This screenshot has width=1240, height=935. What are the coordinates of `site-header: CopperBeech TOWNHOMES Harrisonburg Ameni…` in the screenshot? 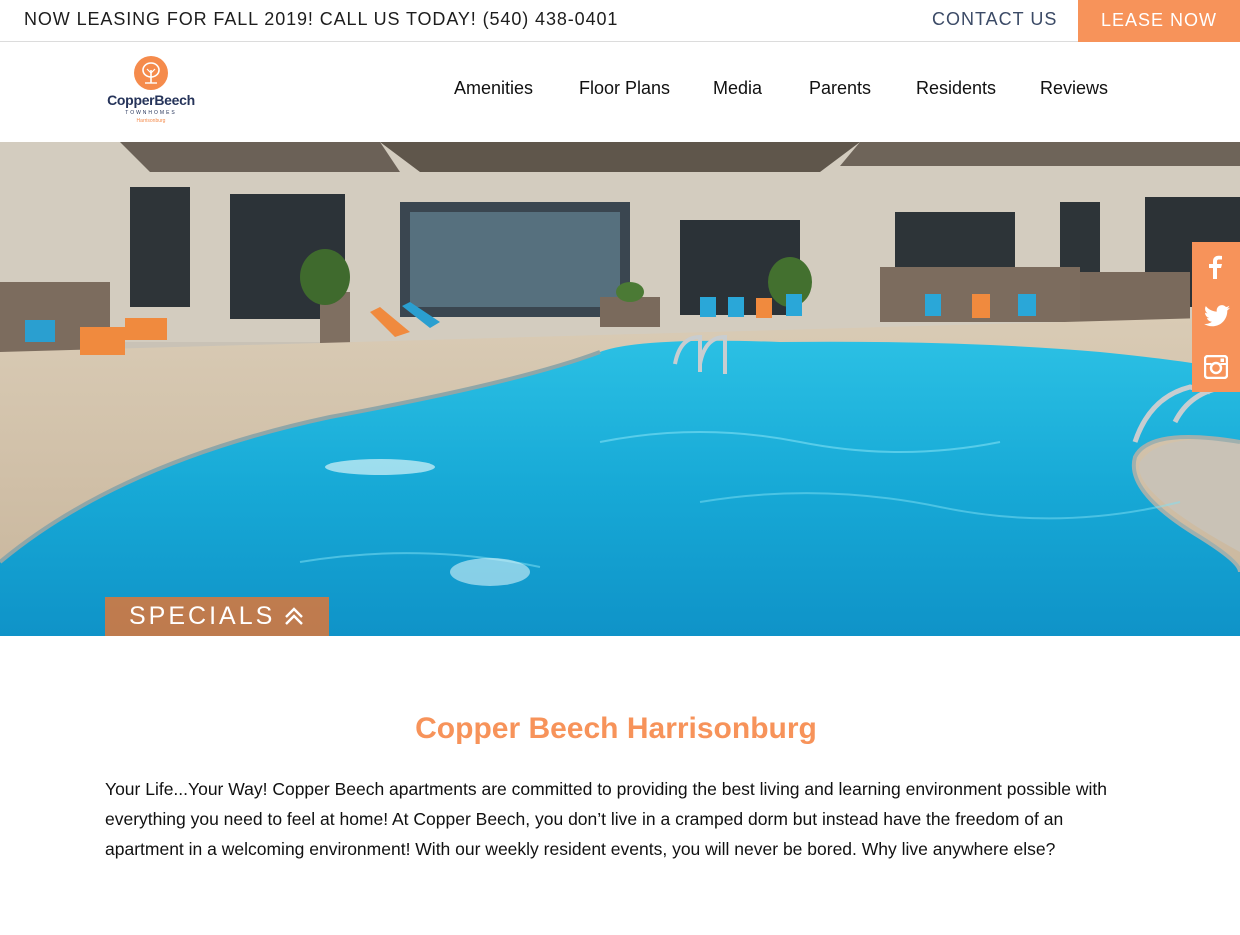 It's located at (620, 92).